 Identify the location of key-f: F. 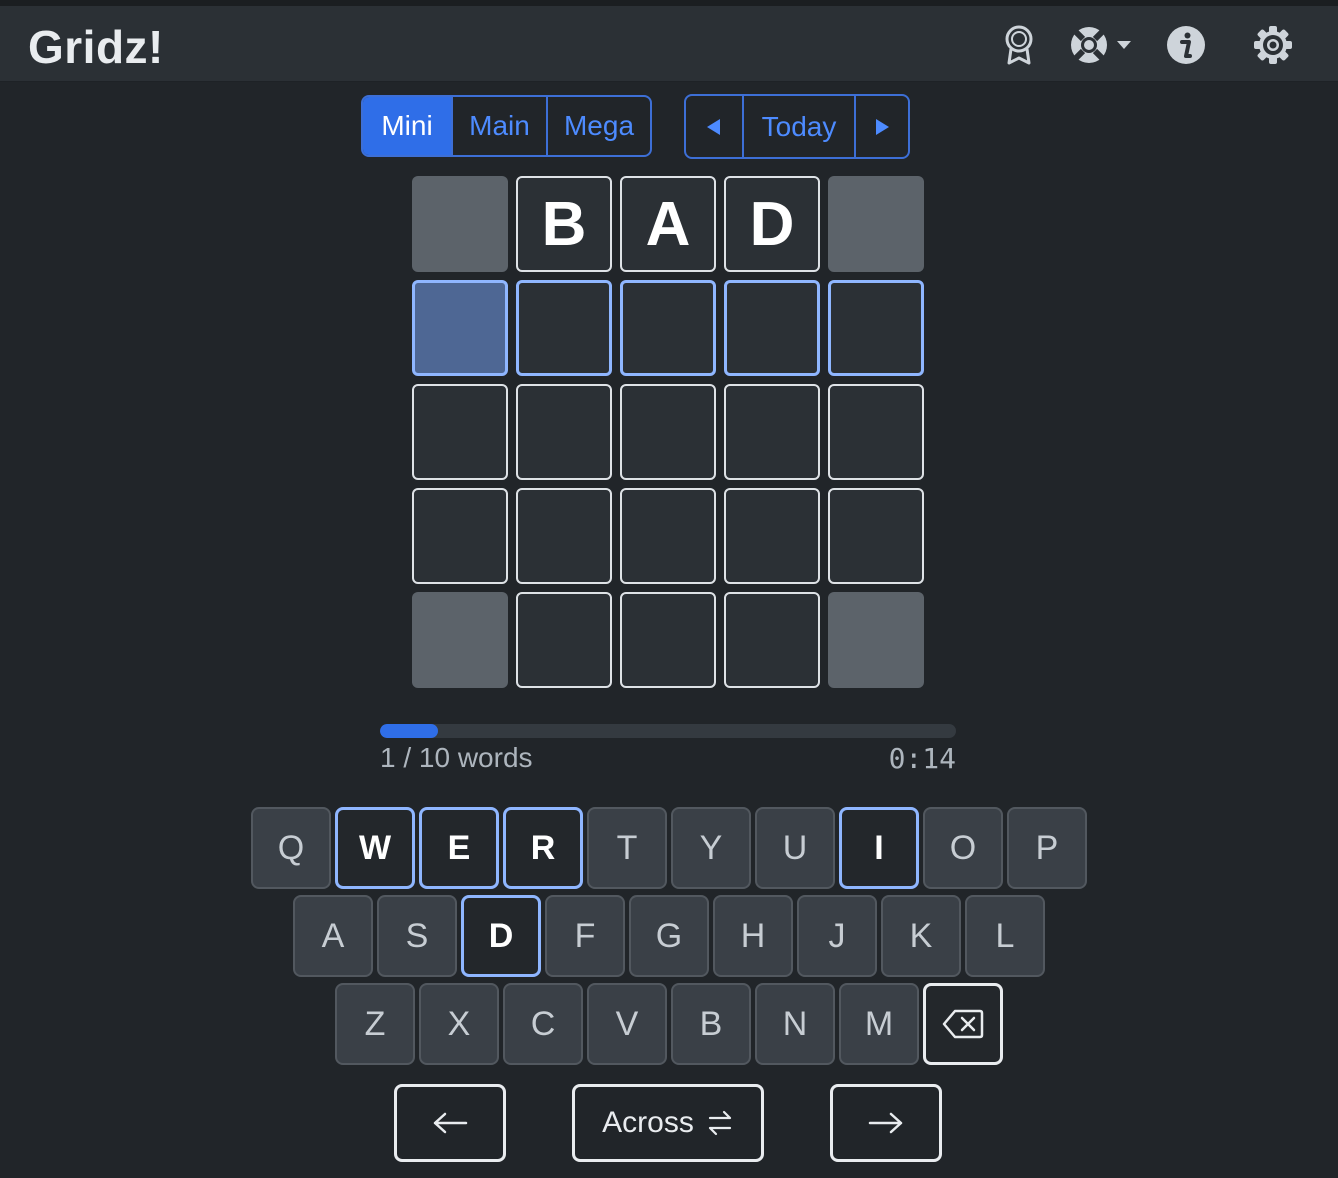
(585, 936).